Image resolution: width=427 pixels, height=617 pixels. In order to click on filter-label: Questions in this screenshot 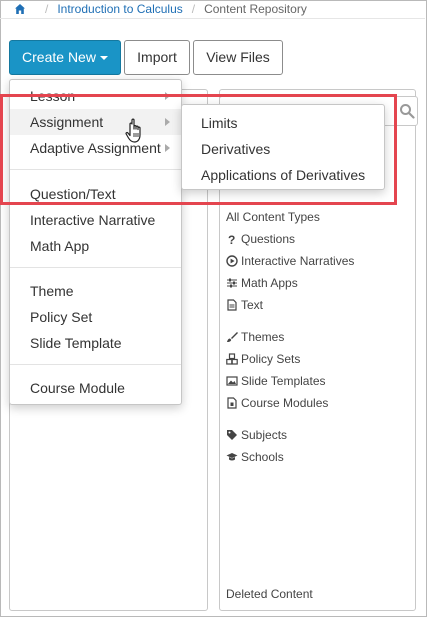, I will do `click(268, 239)`.